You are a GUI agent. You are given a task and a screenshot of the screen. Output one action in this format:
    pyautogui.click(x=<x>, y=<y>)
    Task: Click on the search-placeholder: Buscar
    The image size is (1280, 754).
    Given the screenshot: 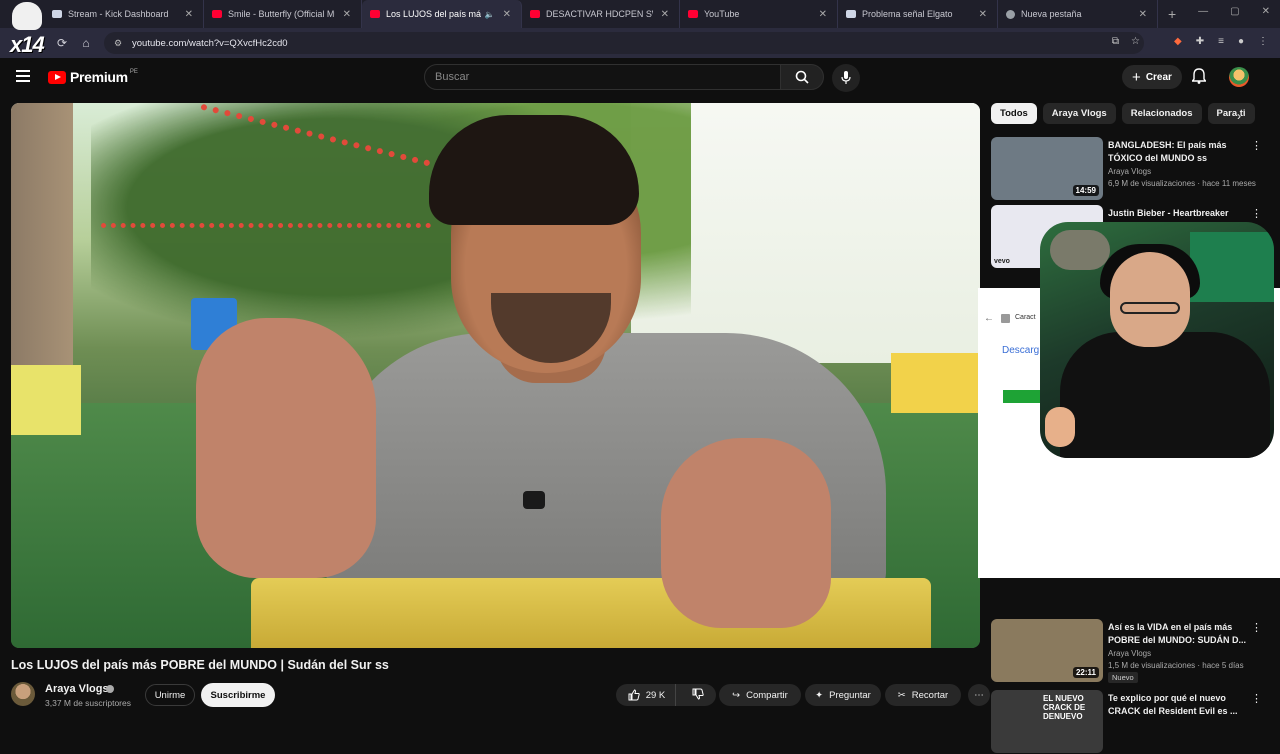 What is the action you would take?
    pyautogui.click(x=452, y=77)
    